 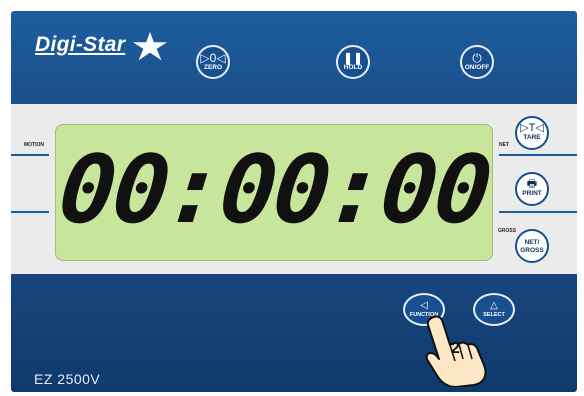 I want to click on power-button: ⏻ ON/OFF, so click(x=477, y=62).